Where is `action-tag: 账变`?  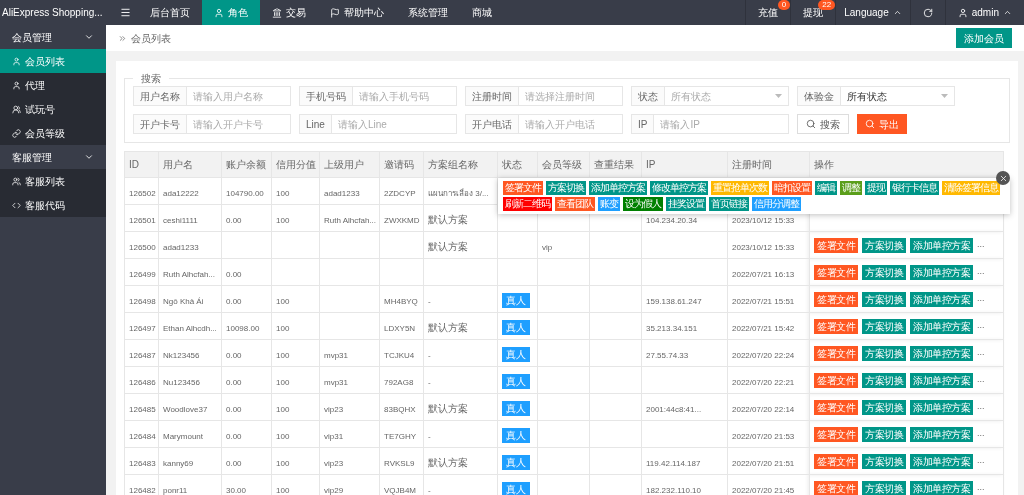 action-tag: 账变 is located at coordinates (609, 204).